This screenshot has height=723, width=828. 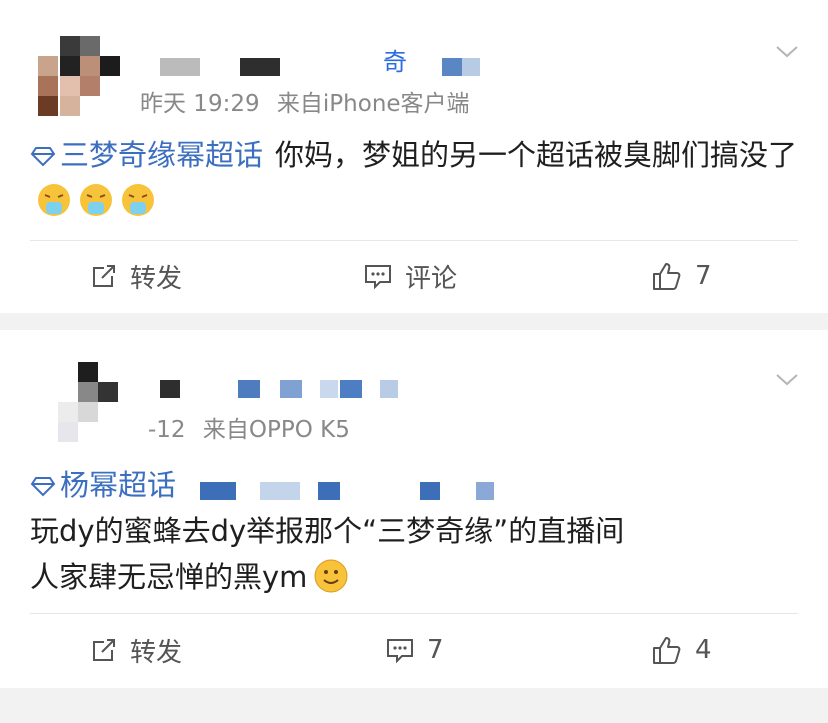 I want to click on post-text: 玩dy的蜜蜂去dy举报那个“三梦奇缘”的直播间 人家肆无忌惮的黑ym, so click(x=419, y=554).